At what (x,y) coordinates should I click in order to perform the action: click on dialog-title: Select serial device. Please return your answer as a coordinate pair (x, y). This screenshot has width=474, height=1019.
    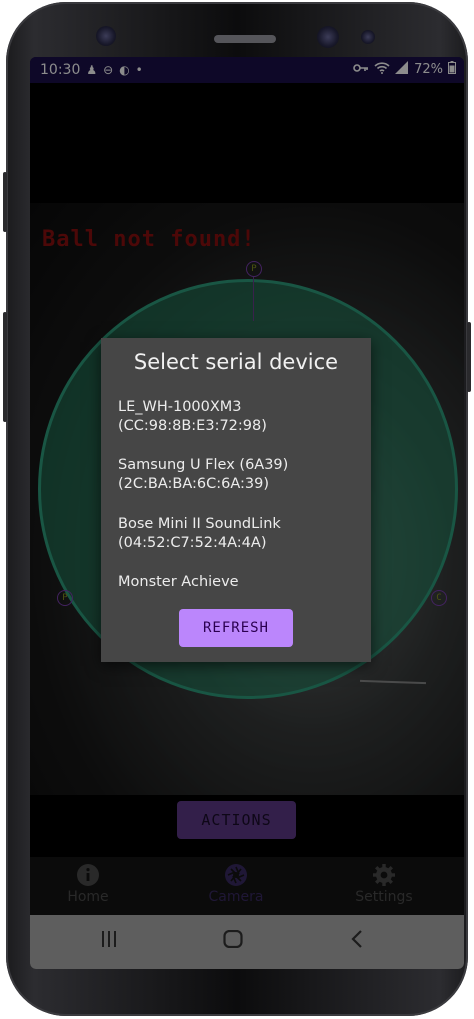
    Looking at the image, I should click on (236, 362).